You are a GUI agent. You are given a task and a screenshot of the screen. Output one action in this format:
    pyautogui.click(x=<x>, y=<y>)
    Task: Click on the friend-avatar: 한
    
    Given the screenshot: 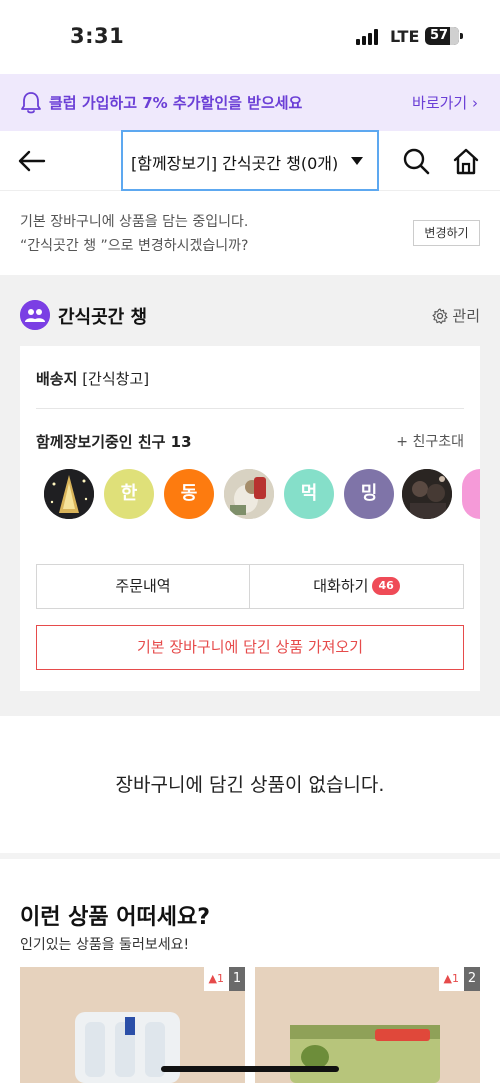 What is the action you would take?
    pyautogui.click(x=129, y=494)
    